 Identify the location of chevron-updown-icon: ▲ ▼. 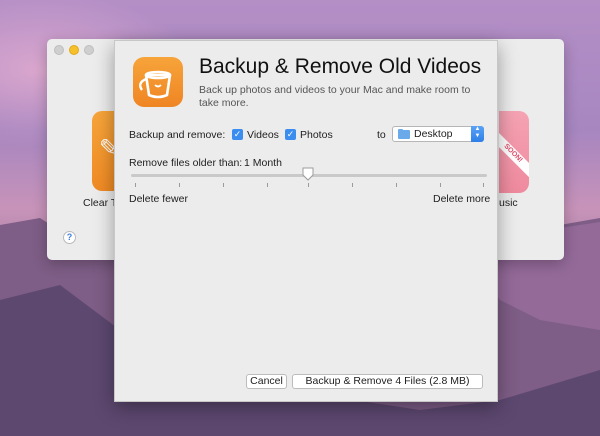
(477, 134).